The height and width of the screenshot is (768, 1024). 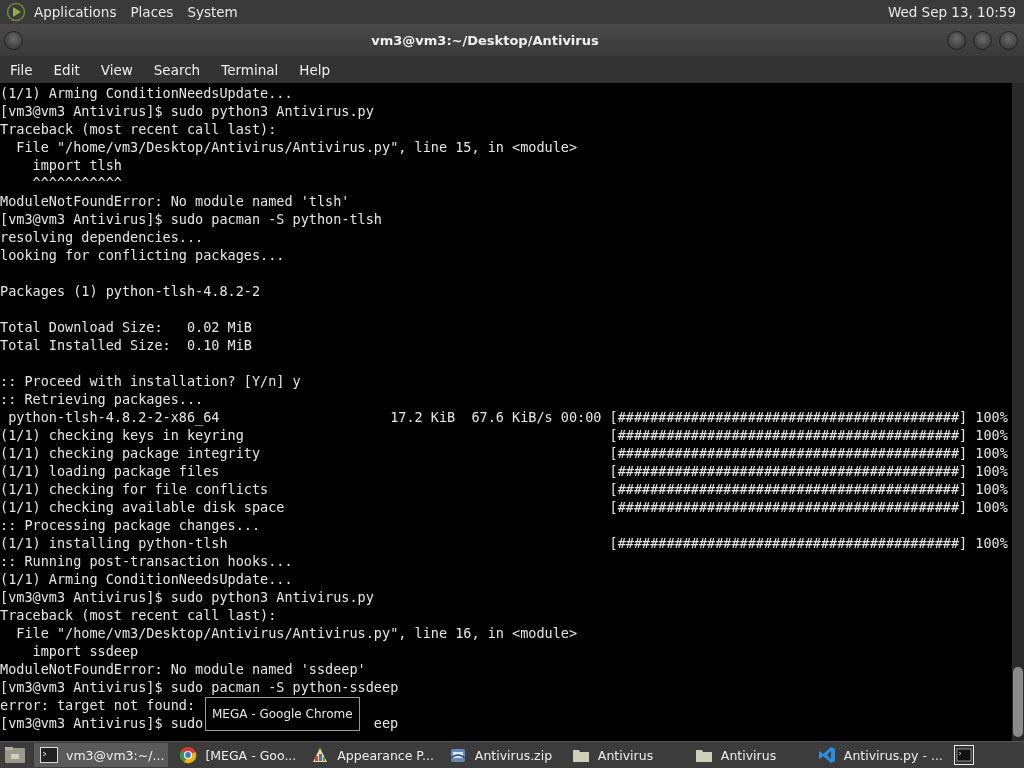 What do you see at coordinates (250, 69) in the screenshot?
I see `menu-item: Terminal` at bounding box center [250, 69].